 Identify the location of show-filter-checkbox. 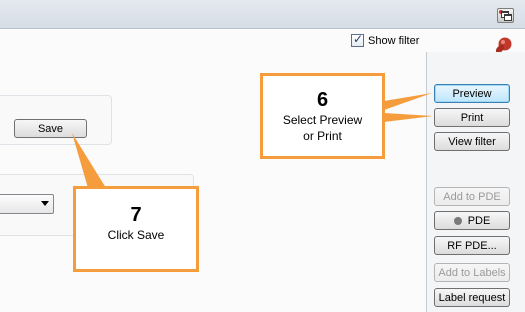
(357, 39).